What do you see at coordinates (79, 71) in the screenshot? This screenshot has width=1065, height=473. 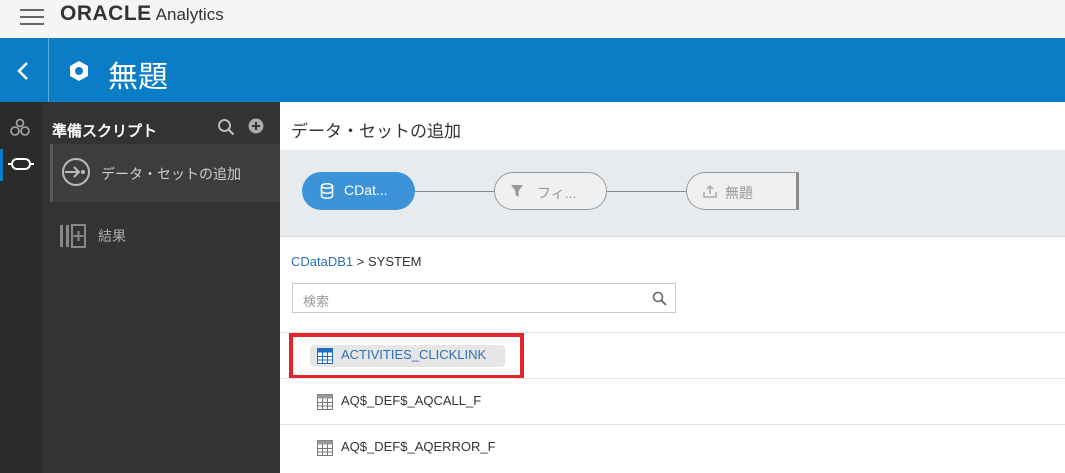 I see `project-hexagon-icon` at bounding box center [79, 71].